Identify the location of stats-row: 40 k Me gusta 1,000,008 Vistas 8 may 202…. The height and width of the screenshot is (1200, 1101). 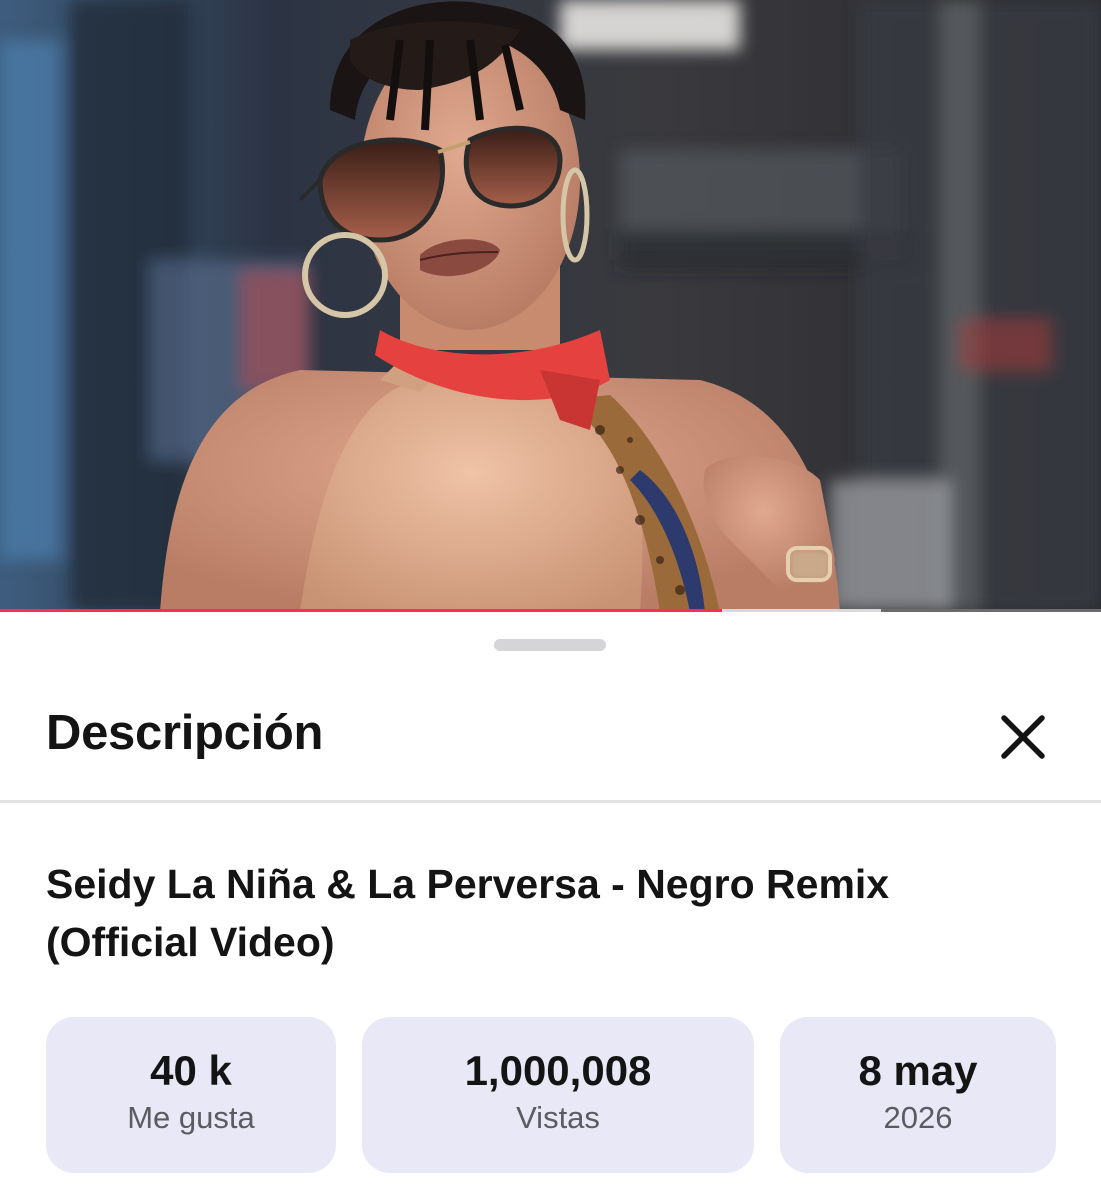
(550, 1096).